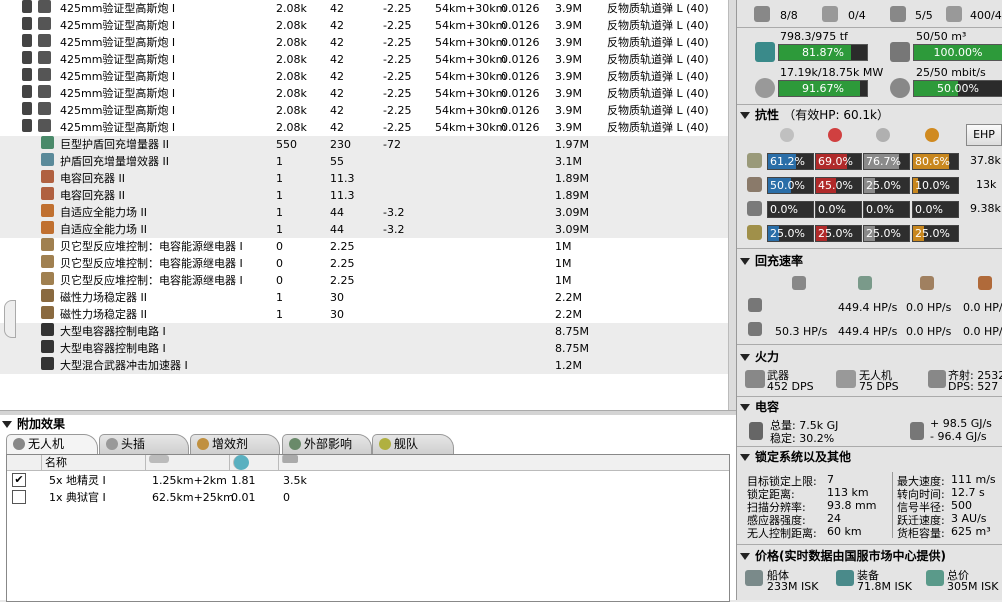 This screenshot has width=1002, height=602. Describe the element at coordinates (413, 444) in the screenshot. I see `tab-fleet: 舰队` at that location.